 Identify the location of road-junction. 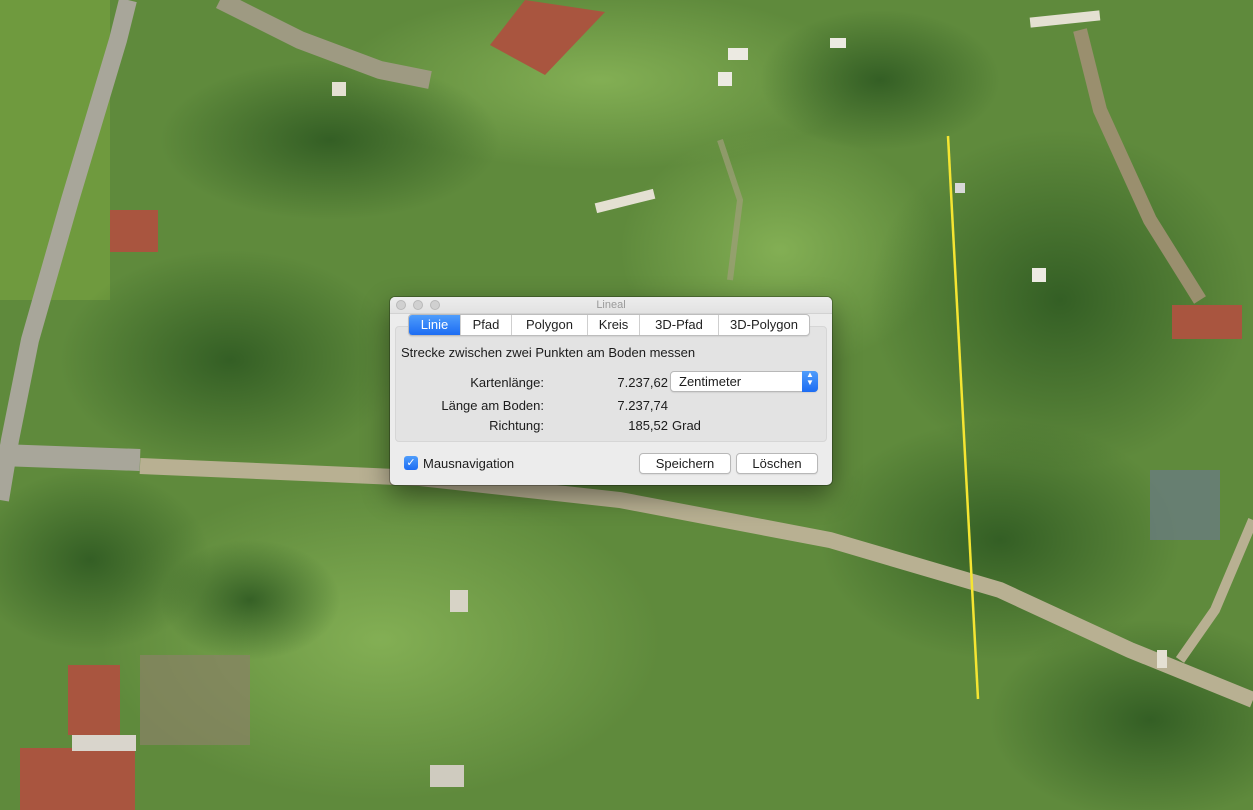
(70, 457).